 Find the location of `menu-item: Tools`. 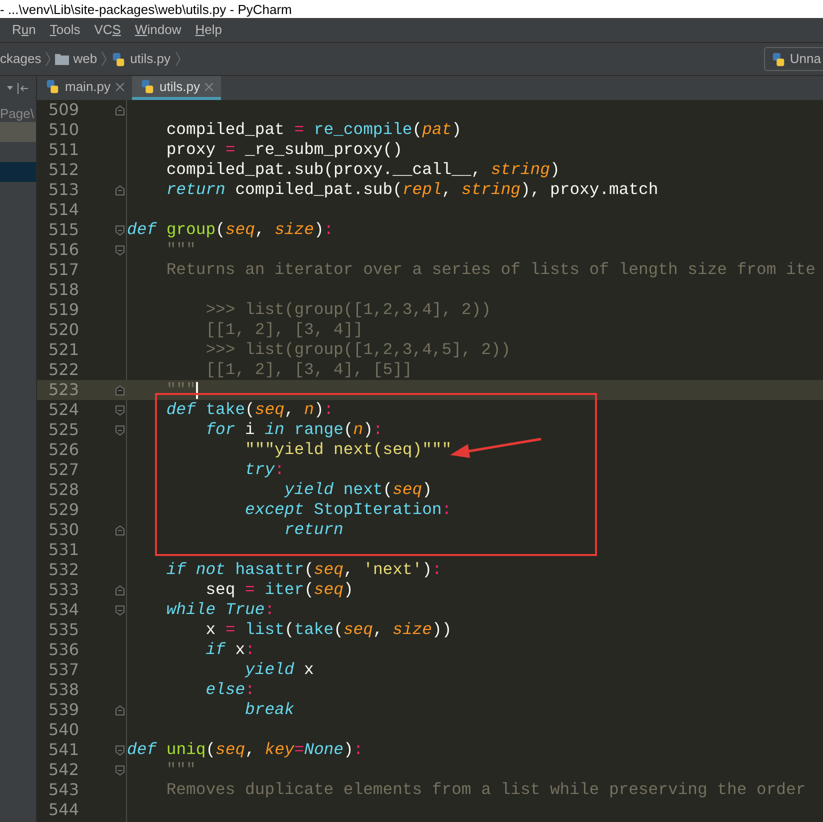

menu-item: Tools is located at coordinates (65, 30).